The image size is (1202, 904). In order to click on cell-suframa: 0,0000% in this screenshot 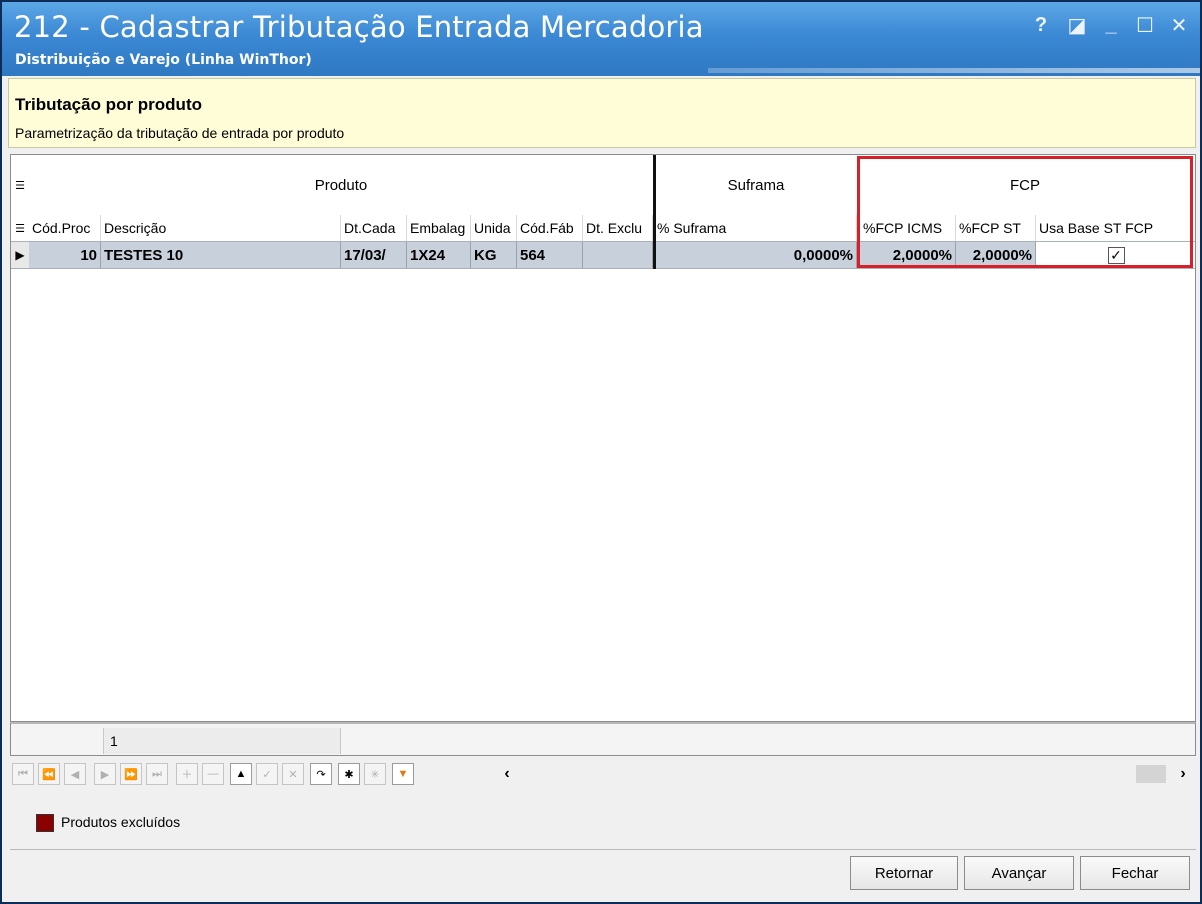, I will do `click(755, 255)`.